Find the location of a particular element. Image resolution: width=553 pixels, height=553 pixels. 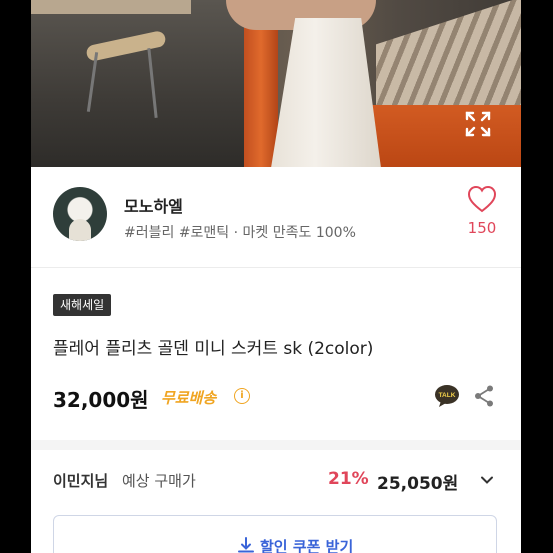

photo-orange-base is located at coordinates (441, 136).